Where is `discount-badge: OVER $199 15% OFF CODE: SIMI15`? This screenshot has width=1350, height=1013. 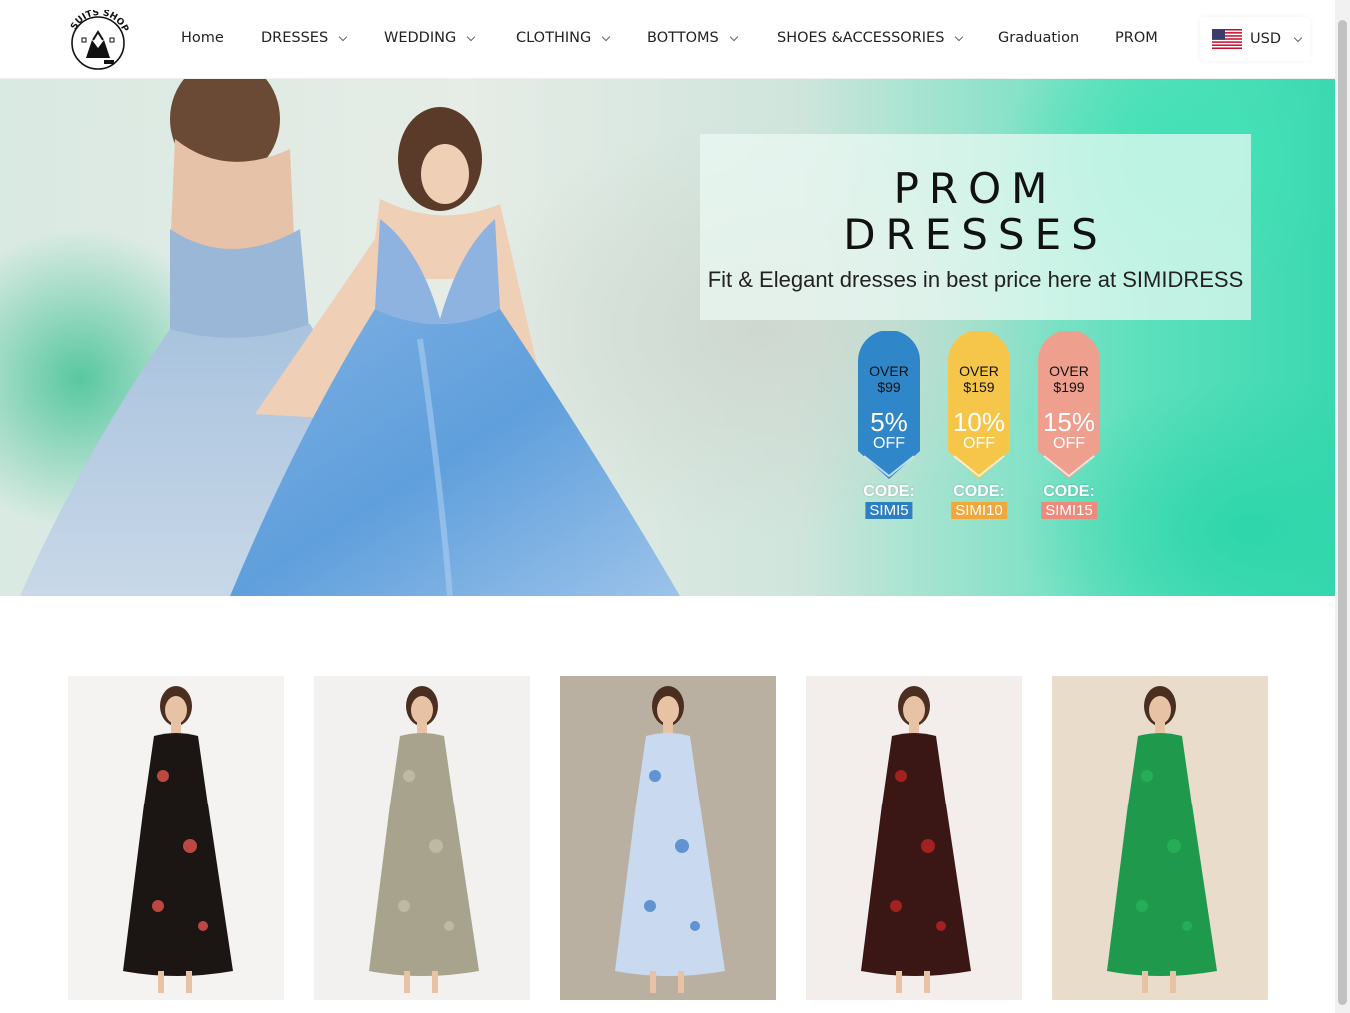 discount-badge: OVER $199 15% OFF CODE: SIMI15 is located at coordinates (1069, 428).